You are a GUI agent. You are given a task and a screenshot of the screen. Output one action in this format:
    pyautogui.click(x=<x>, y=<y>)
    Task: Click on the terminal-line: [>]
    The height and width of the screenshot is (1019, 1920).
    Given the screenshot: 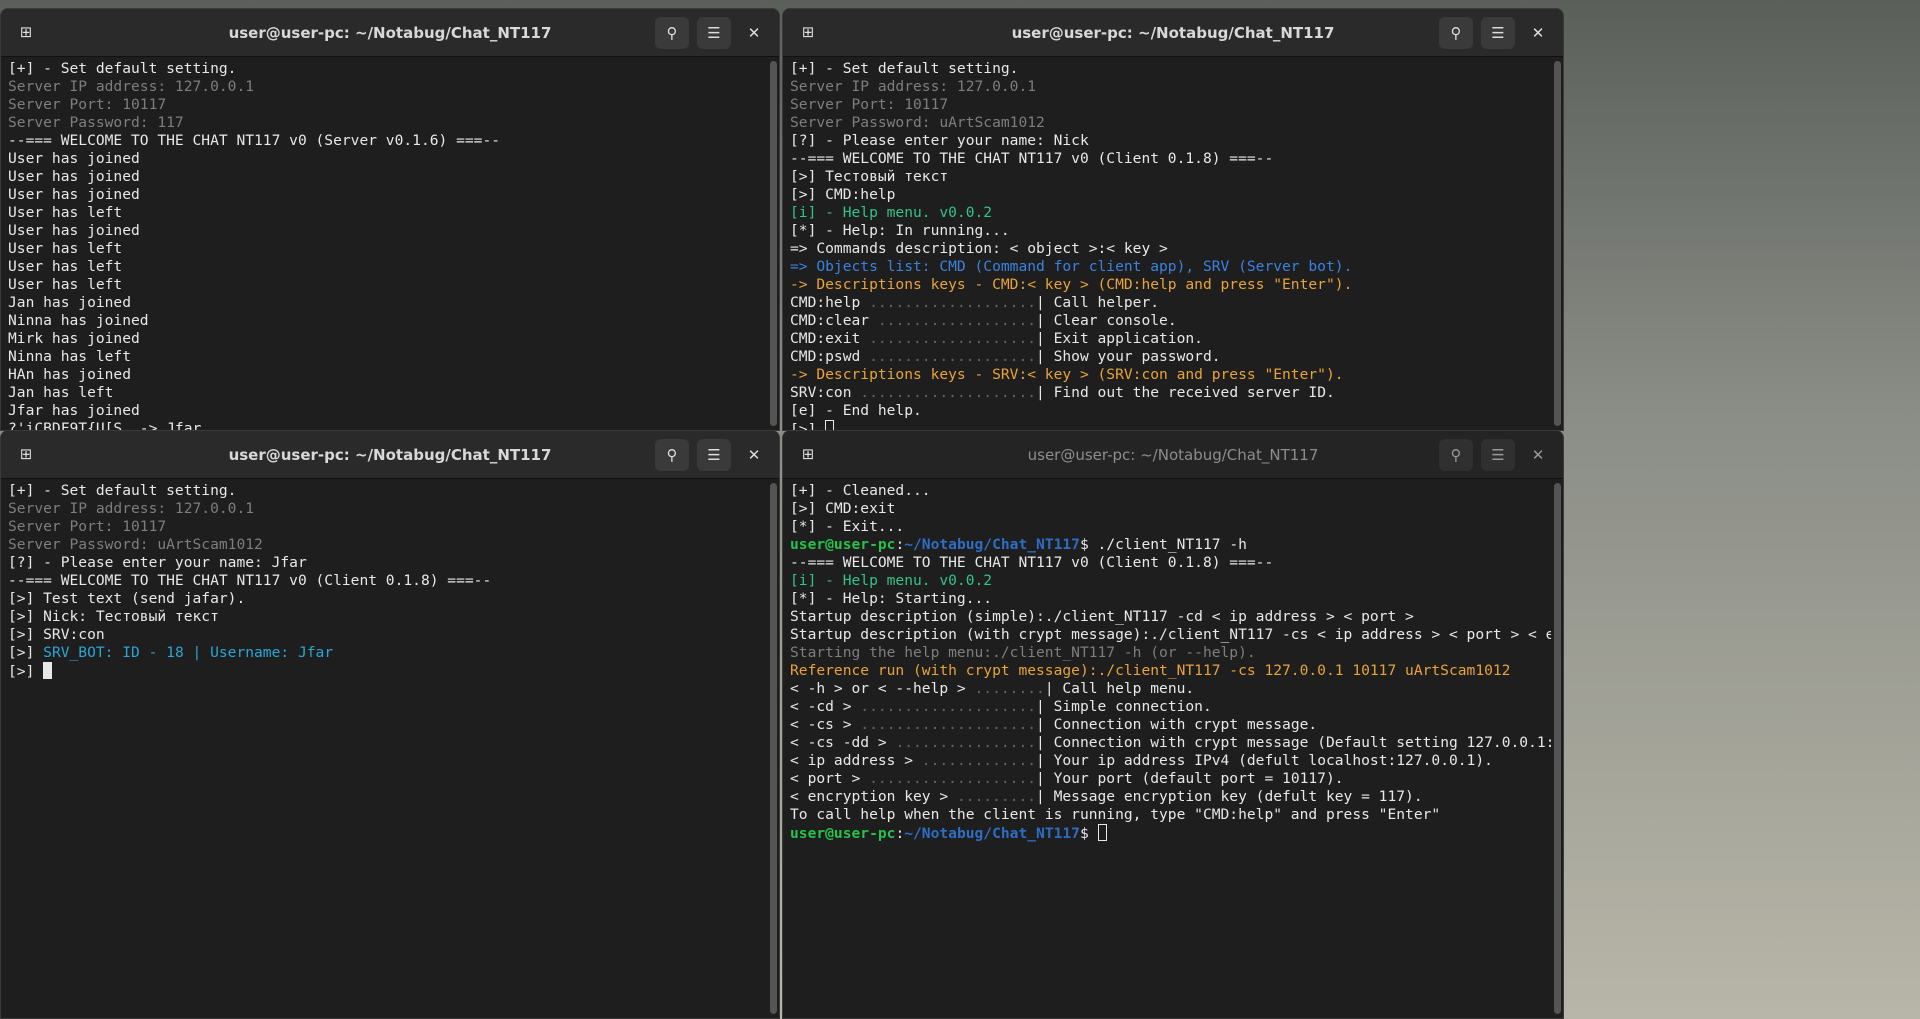 What is the action you would take?
    pyautogui.click(x=1167, y=425)
    